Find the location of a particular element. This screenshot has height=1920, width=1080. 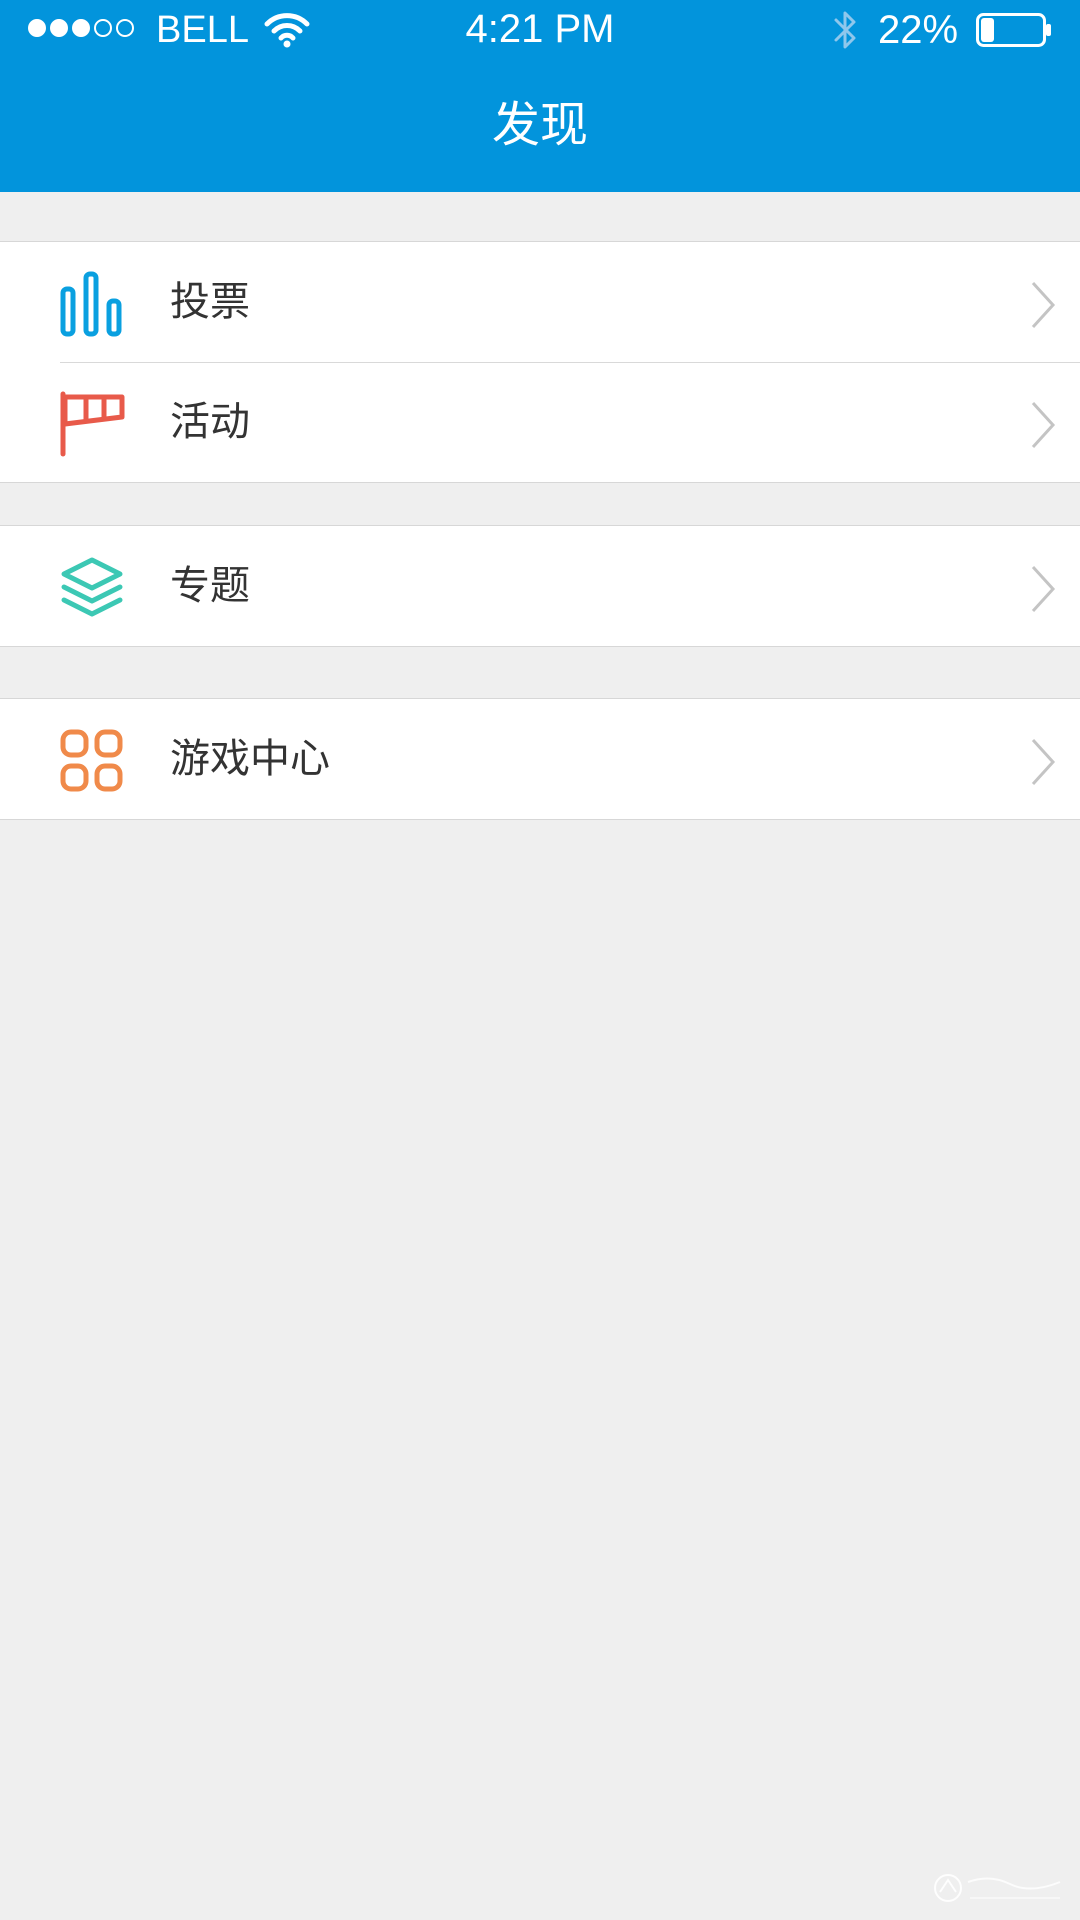

menu-group-3: 游戏中心 is located at coordinates (540, 759).